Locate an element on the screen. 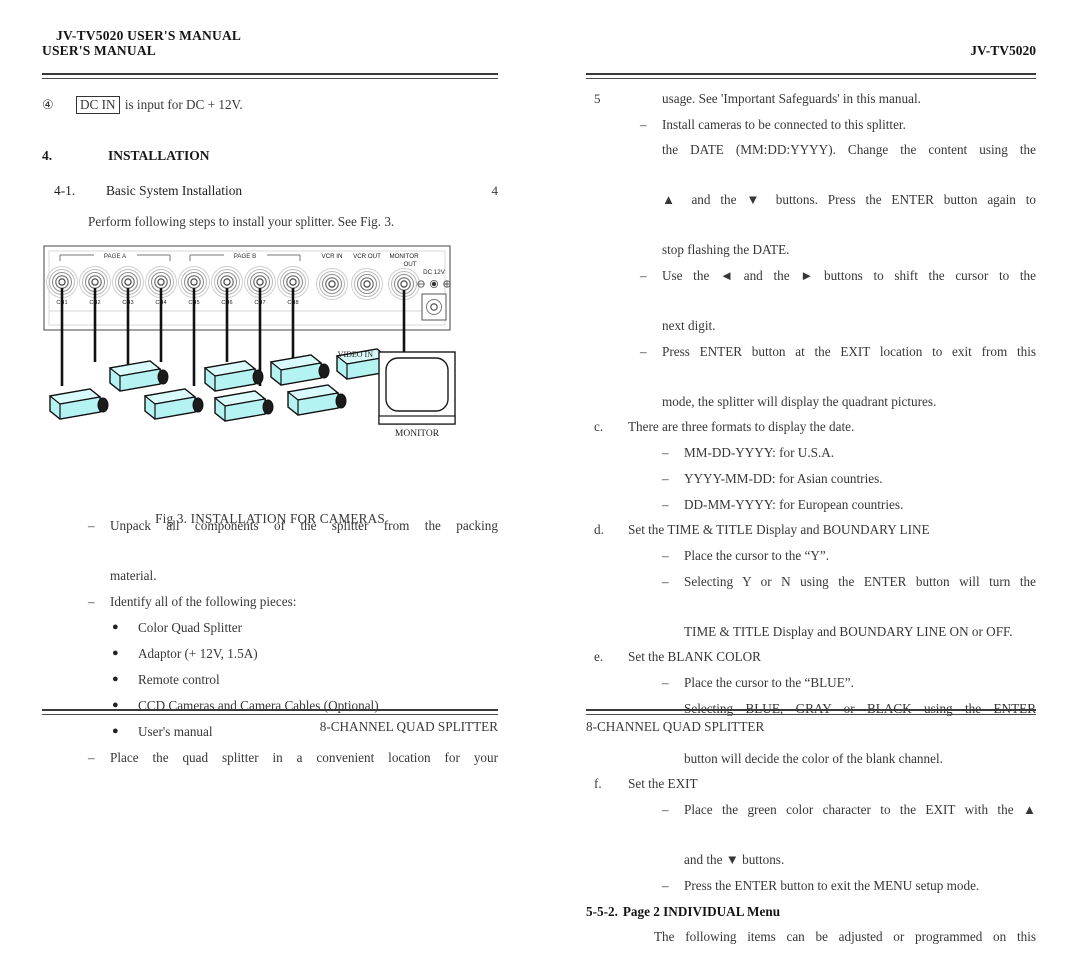 This screenshot has width=1080, height=974. subsection-number: 4-1. is located at coordinates (65, 190).